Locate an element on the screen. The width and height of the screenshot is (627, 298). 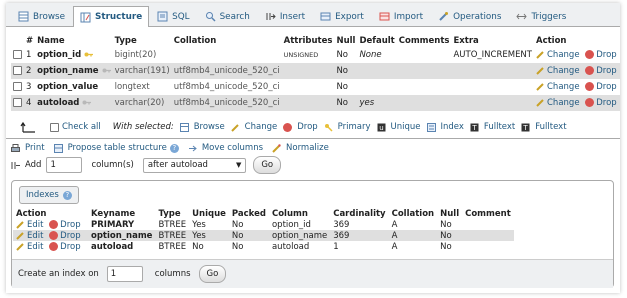
column-default: None is located at coordinates (377, 55).